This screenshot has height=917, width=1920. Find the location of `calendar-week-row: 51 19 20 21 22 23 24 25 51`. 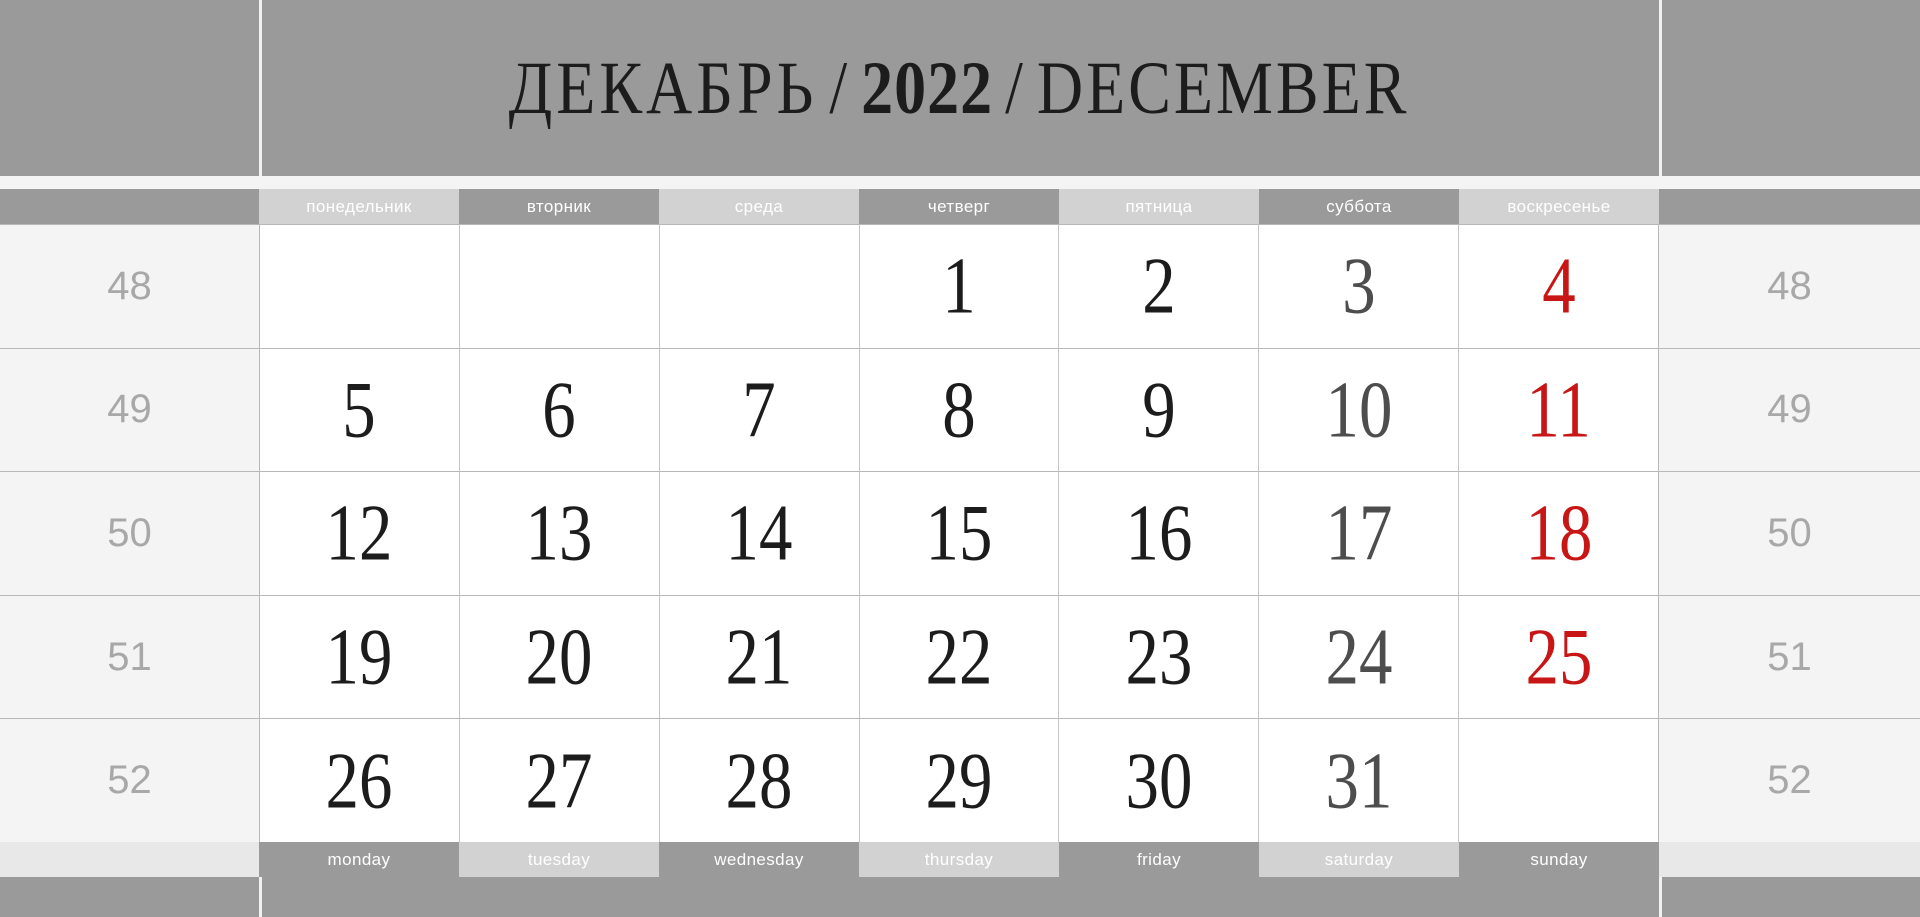

calendar-week-row: 51 19 20 21 22 23 24 25 51 is located at coordinates (960, 657).